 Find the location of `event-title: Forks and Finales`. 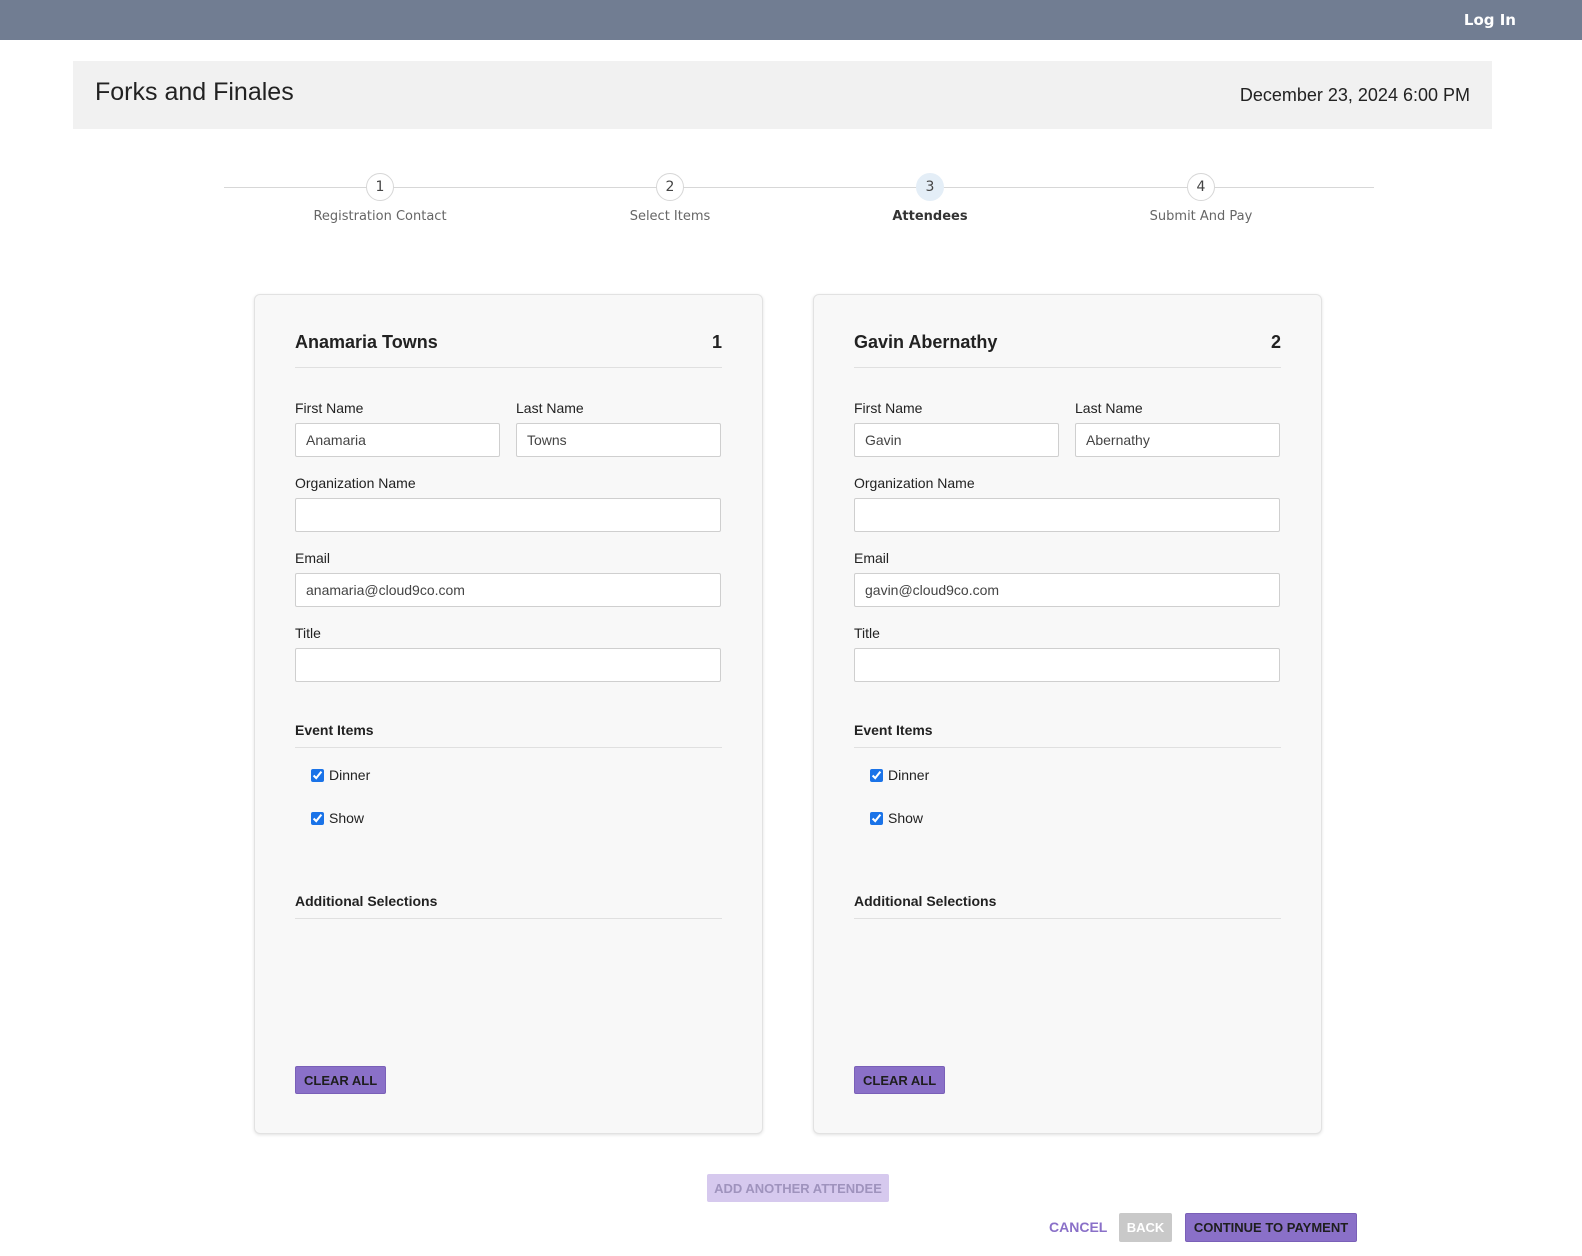

event-title: Forks and Finales is located at coordinates (194, 92).